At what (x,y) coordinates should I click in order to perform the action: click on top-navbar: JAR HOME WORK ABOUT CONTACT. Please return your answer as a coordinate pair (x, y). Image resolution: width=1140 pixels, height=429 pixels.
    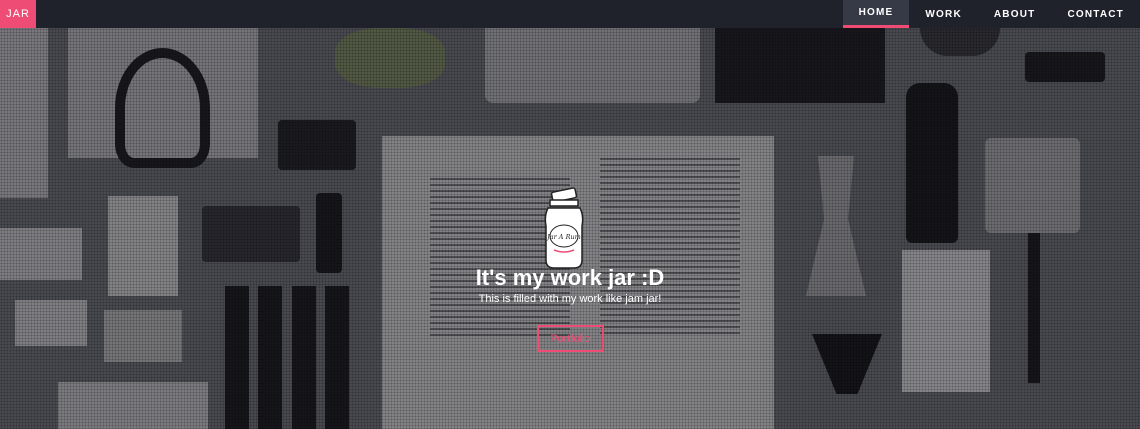
    Looking at the image, I should click on (570, 14).